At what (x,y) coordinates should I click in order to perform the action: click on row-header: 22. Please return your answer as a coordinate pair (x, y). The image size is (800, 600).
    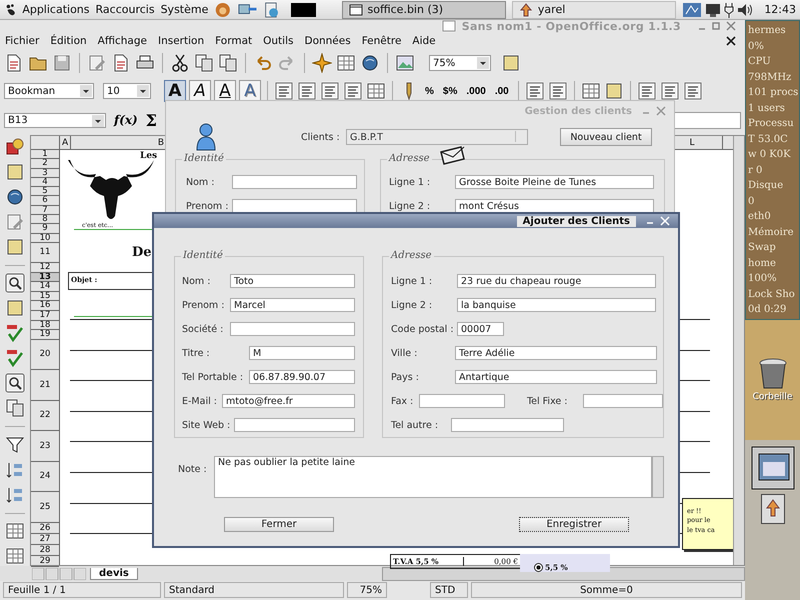
    Looking at the image, I should click on (45, 416).